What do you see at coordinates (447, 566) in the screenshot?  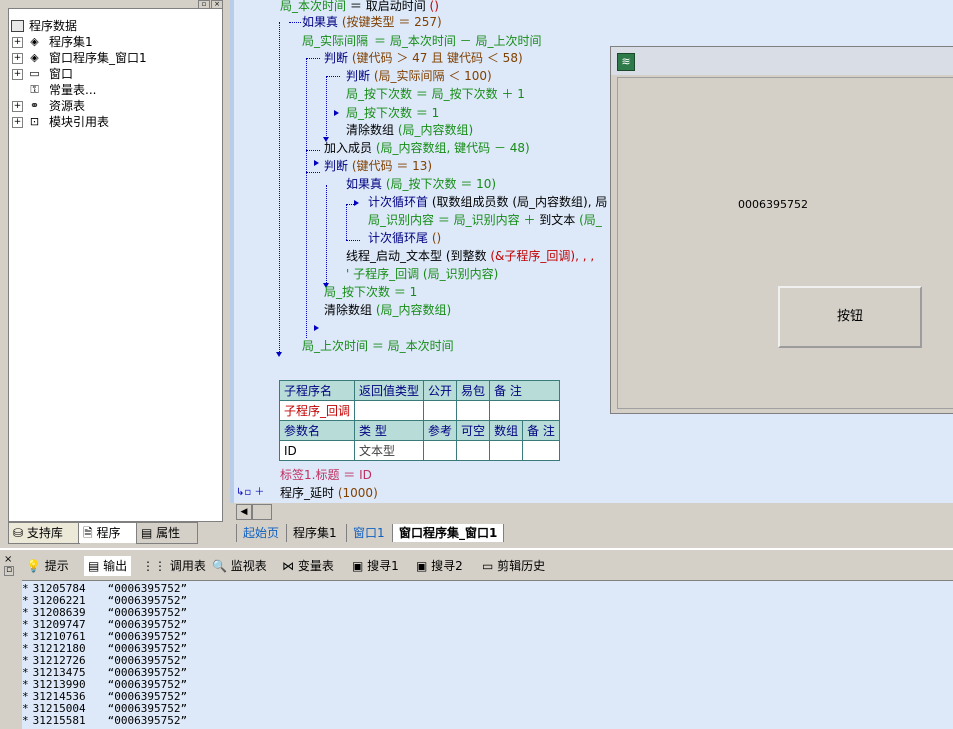 I see `tab-label: 搜寻2` at bounding box center [447, 566].